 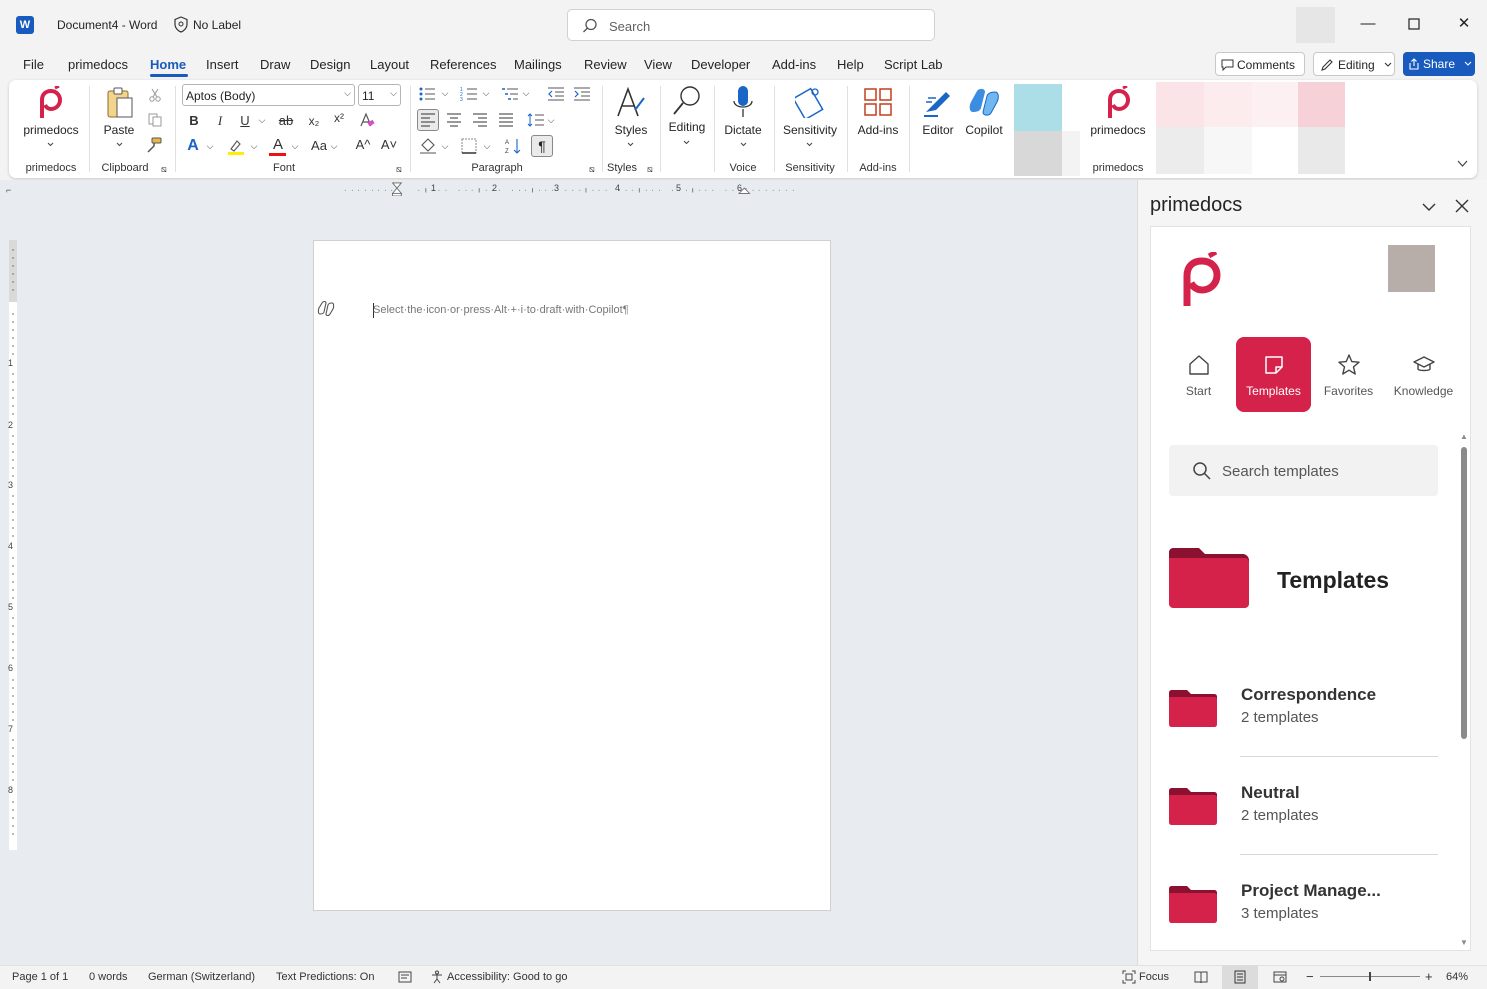 What do you see at coordinates (1303, 470) in the screenshot?
I see `search-templates-input: Search templates` at bounding box center [1303, 470].